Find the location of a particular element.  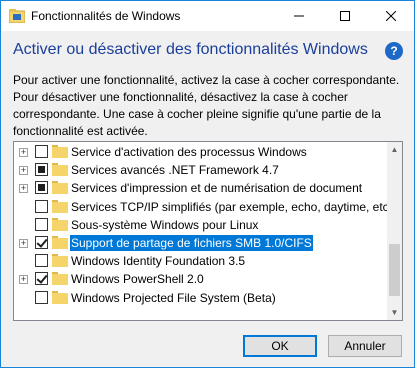

feature-row: + Services avancés .NET Framework 4.7 is located at coordinates (200, 170).